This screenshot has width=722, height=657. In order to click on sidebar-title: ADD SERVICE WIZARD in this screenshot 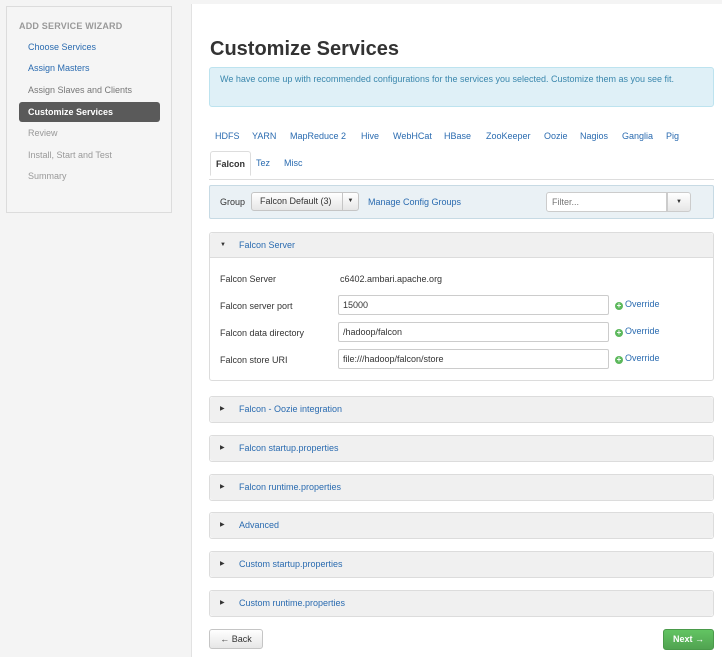, I will do `click(71, 26)`.